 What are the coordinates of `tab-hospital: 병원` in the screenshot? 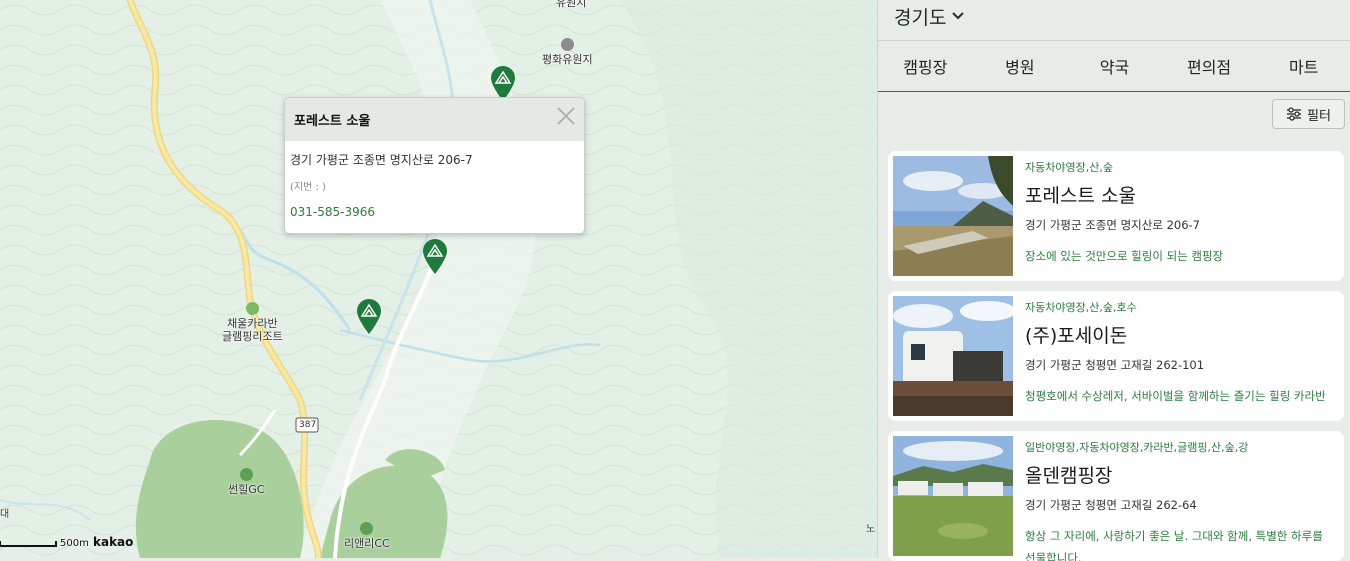 It's located at (1020, 66).